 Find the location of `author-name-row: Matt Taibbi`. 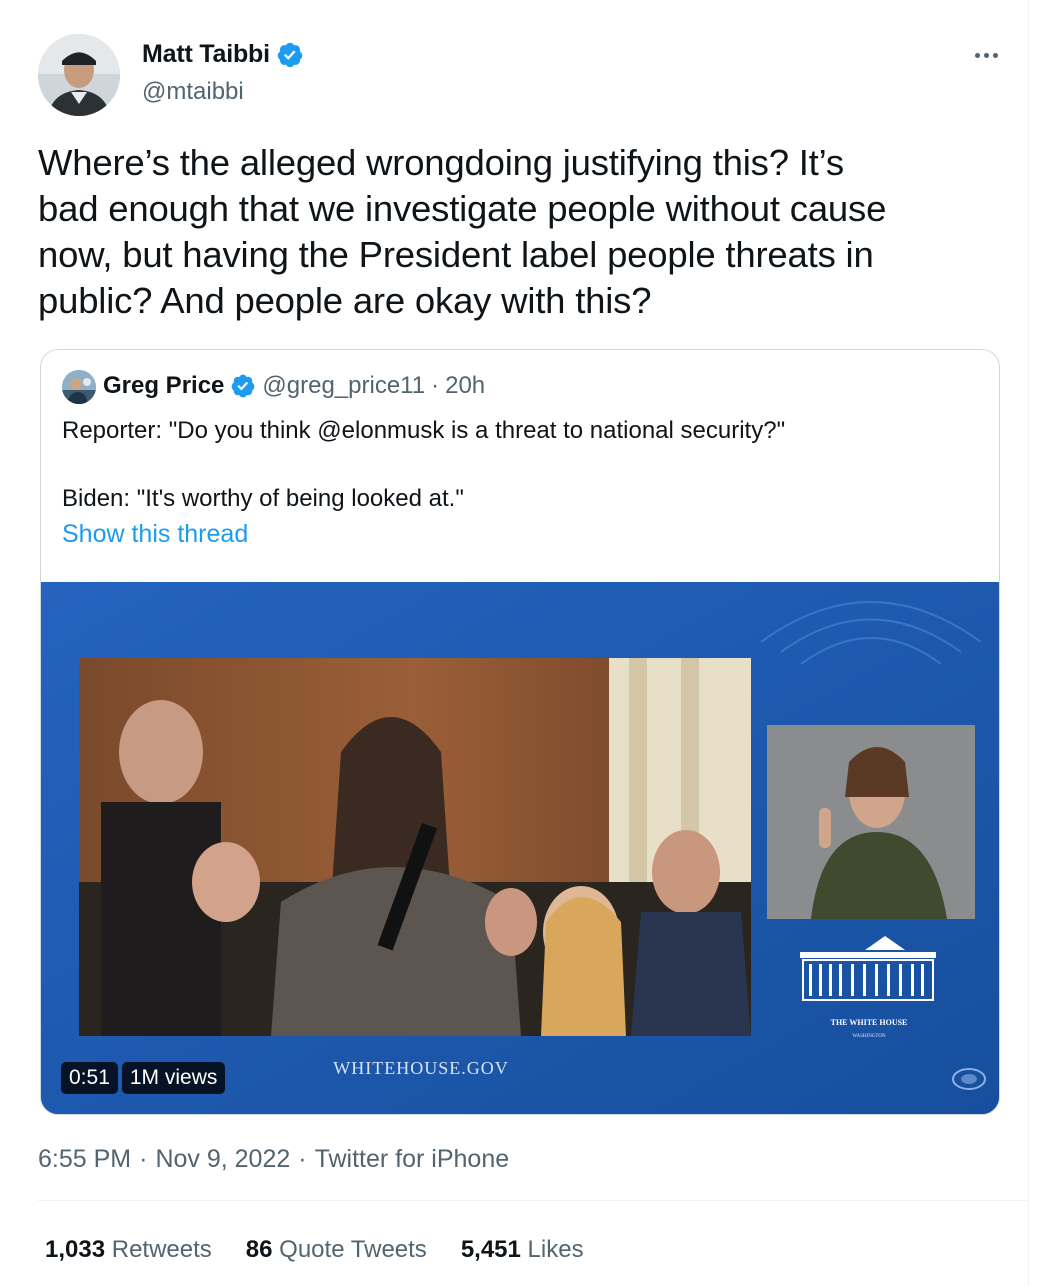

author-name-row: Matt Taibbi is located at coordinates (223, 54).